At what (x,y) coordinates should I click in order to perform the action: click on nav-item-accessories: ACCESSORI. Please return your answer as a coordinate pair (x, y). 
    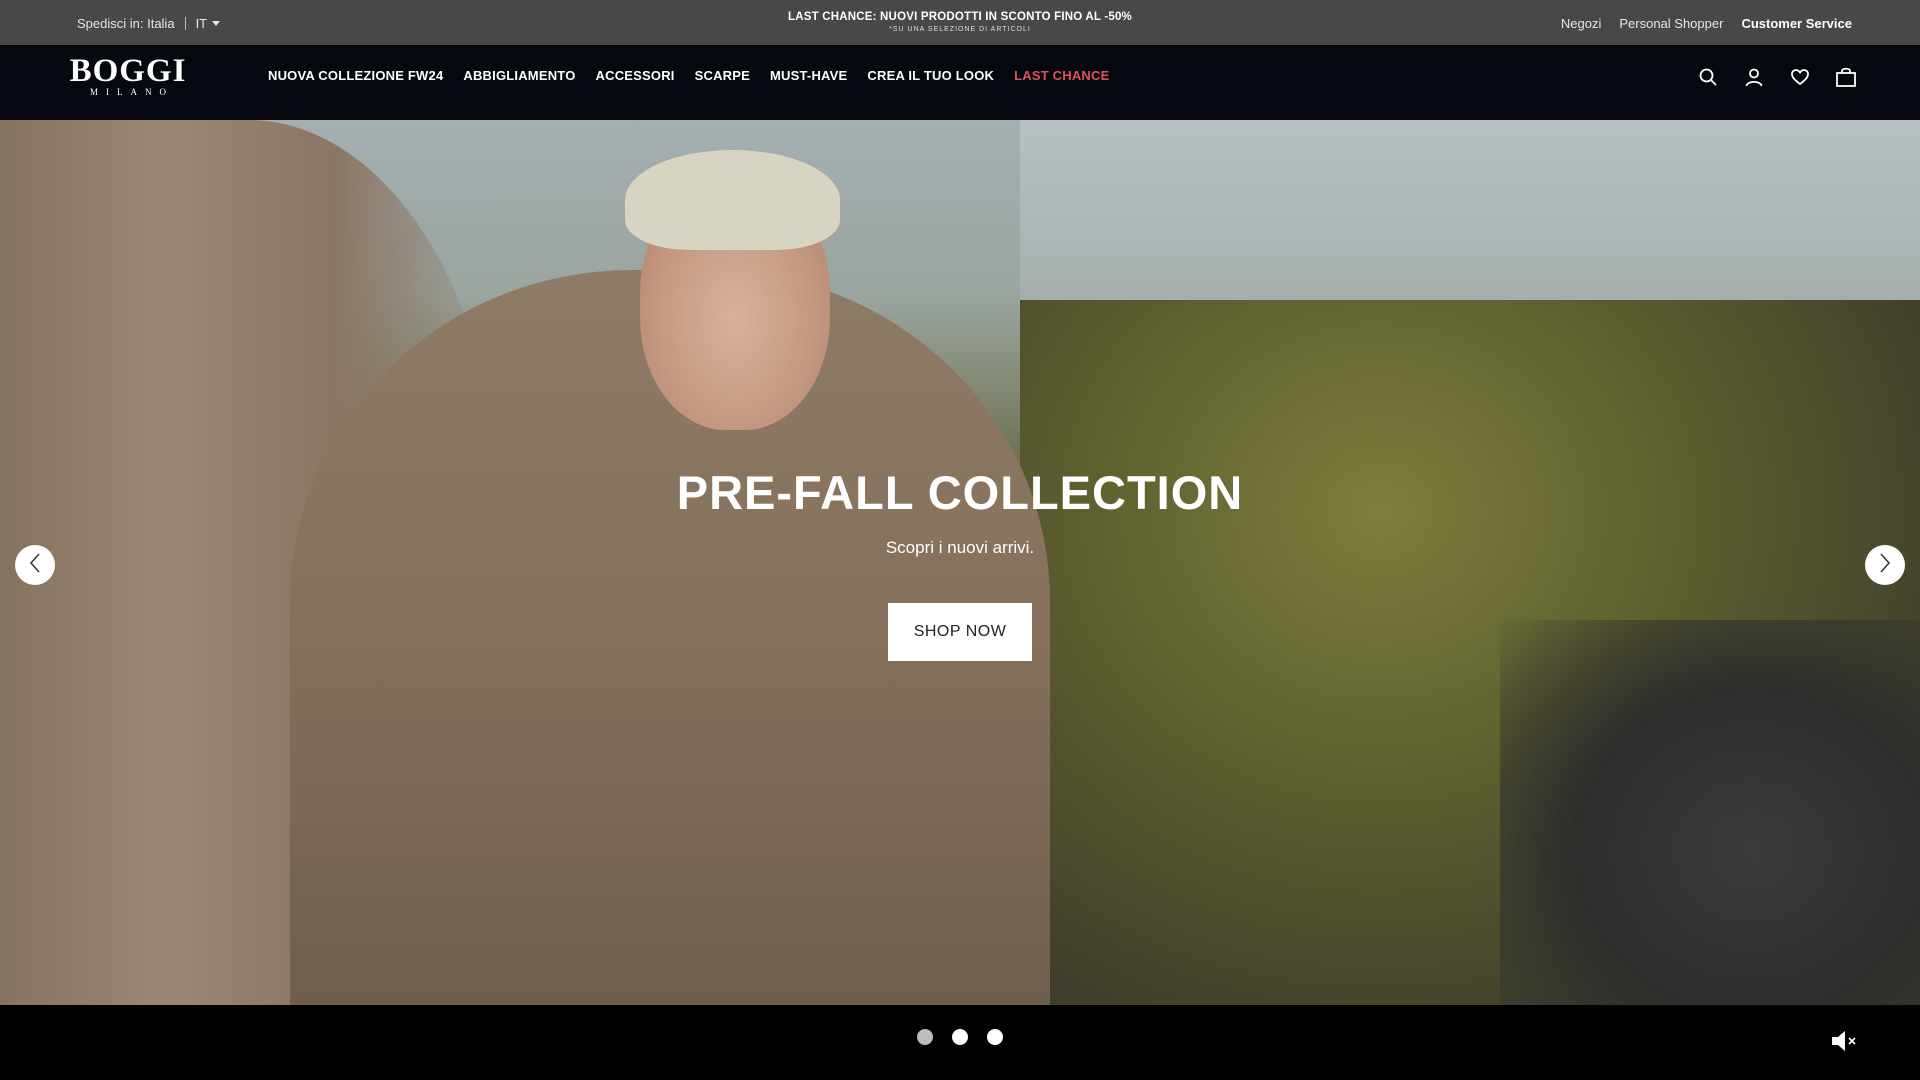
    Looking at the image, I should click on (635, 75).